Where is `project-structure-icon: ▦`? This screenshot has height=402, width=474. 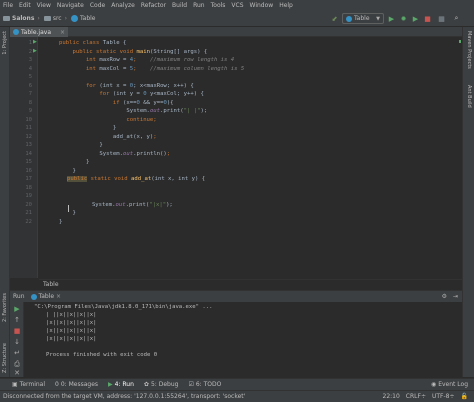 project-structure-icon: ▦ is located at coordinates (441, 18).